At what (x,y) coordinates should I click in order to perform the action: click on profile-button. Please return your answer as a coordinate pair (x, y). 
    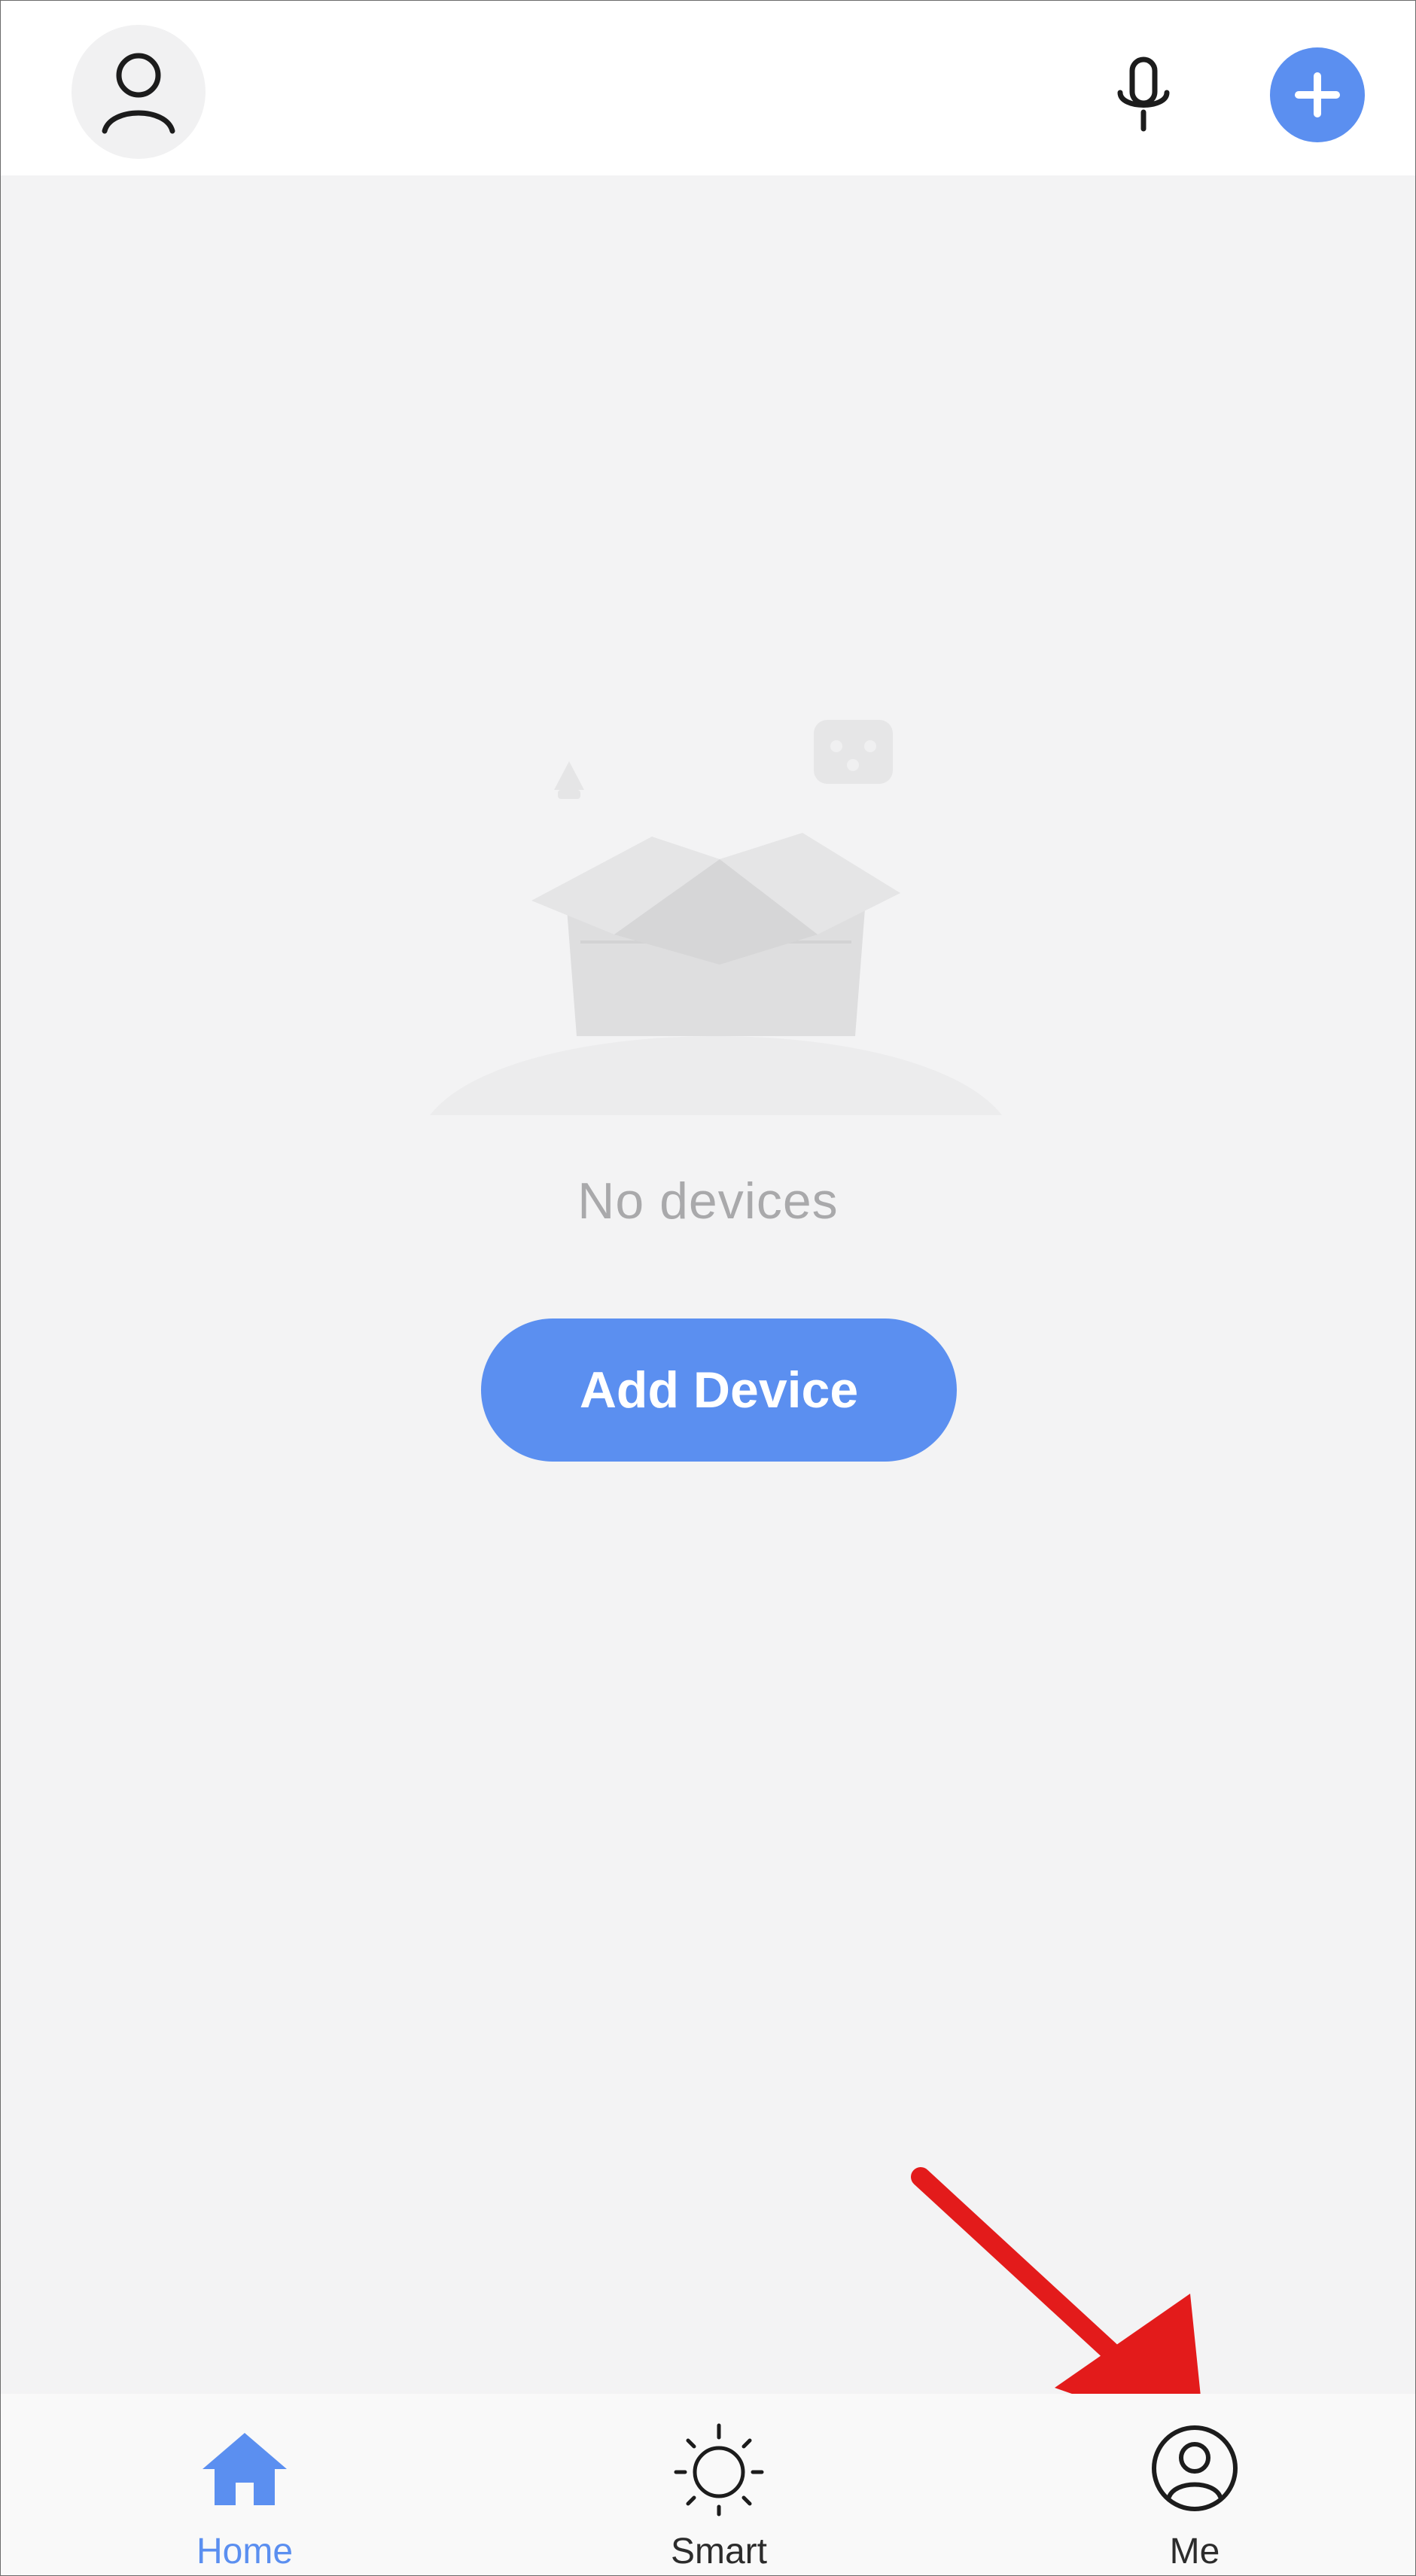
    Looking at the image, I should click on (139, 92).